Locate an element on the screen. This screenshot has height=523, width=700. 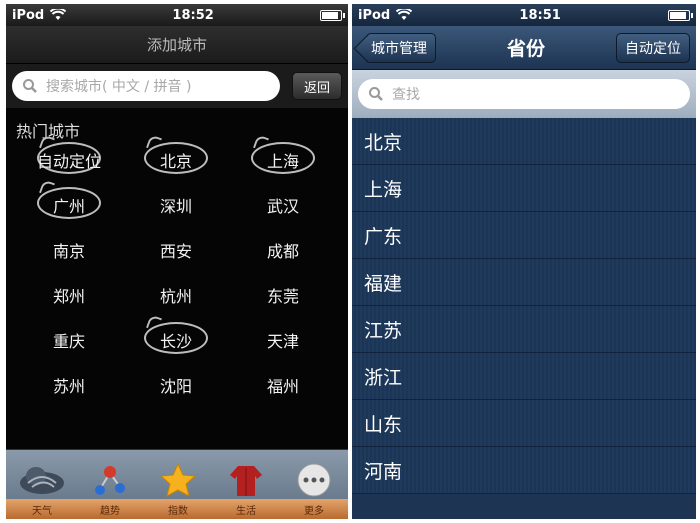
tab-trend: 趋势 is located at coordinates (110, 484).